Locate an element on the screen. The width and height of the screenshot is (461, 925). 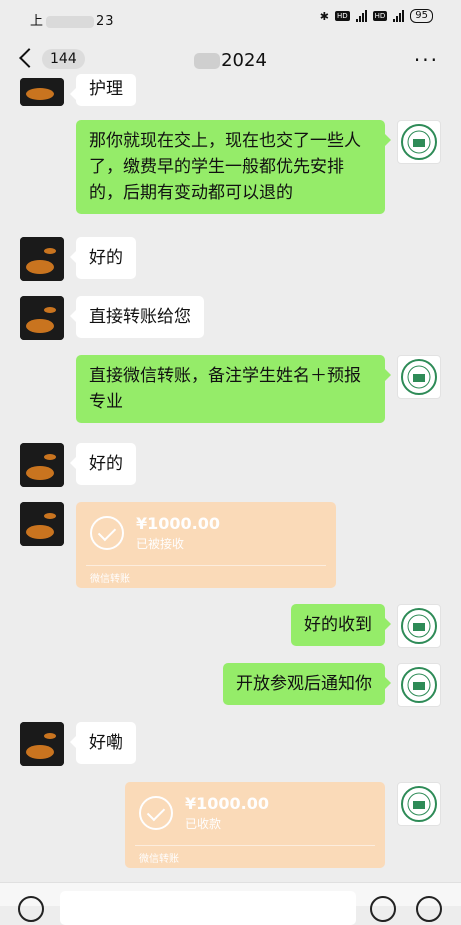
status-icons: ✱ HD HD 95 is located at coordinates (376, 16).